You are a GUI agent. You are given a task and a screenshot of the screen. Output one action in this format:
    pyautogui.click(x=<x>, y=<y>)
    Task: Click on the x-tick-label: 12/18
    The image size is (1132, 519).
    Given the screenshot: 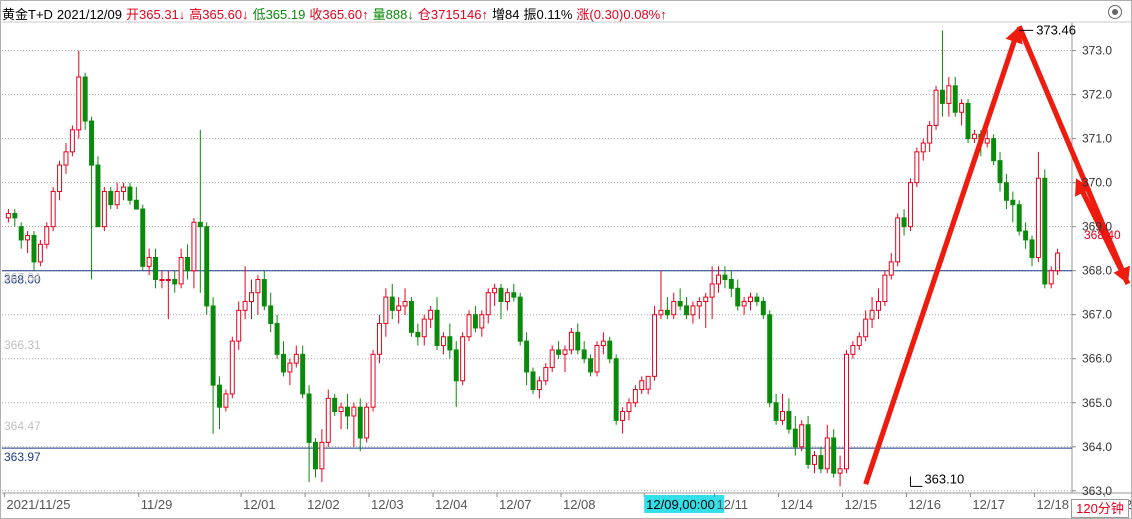 What is the action you would take?
    pyautogui.click(x=1052, y=504)
    